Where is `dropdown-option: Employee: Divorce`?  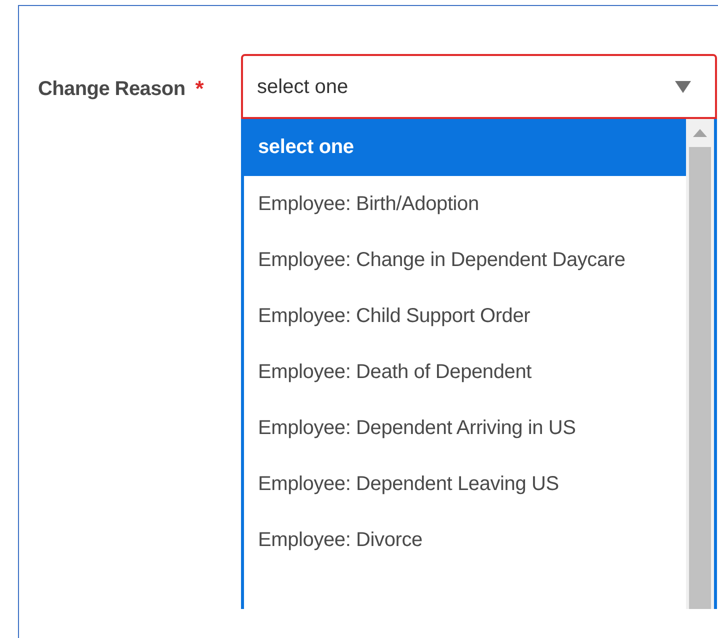
dropdown-option: Employee: Divorce is located at coordinates (465, 540).